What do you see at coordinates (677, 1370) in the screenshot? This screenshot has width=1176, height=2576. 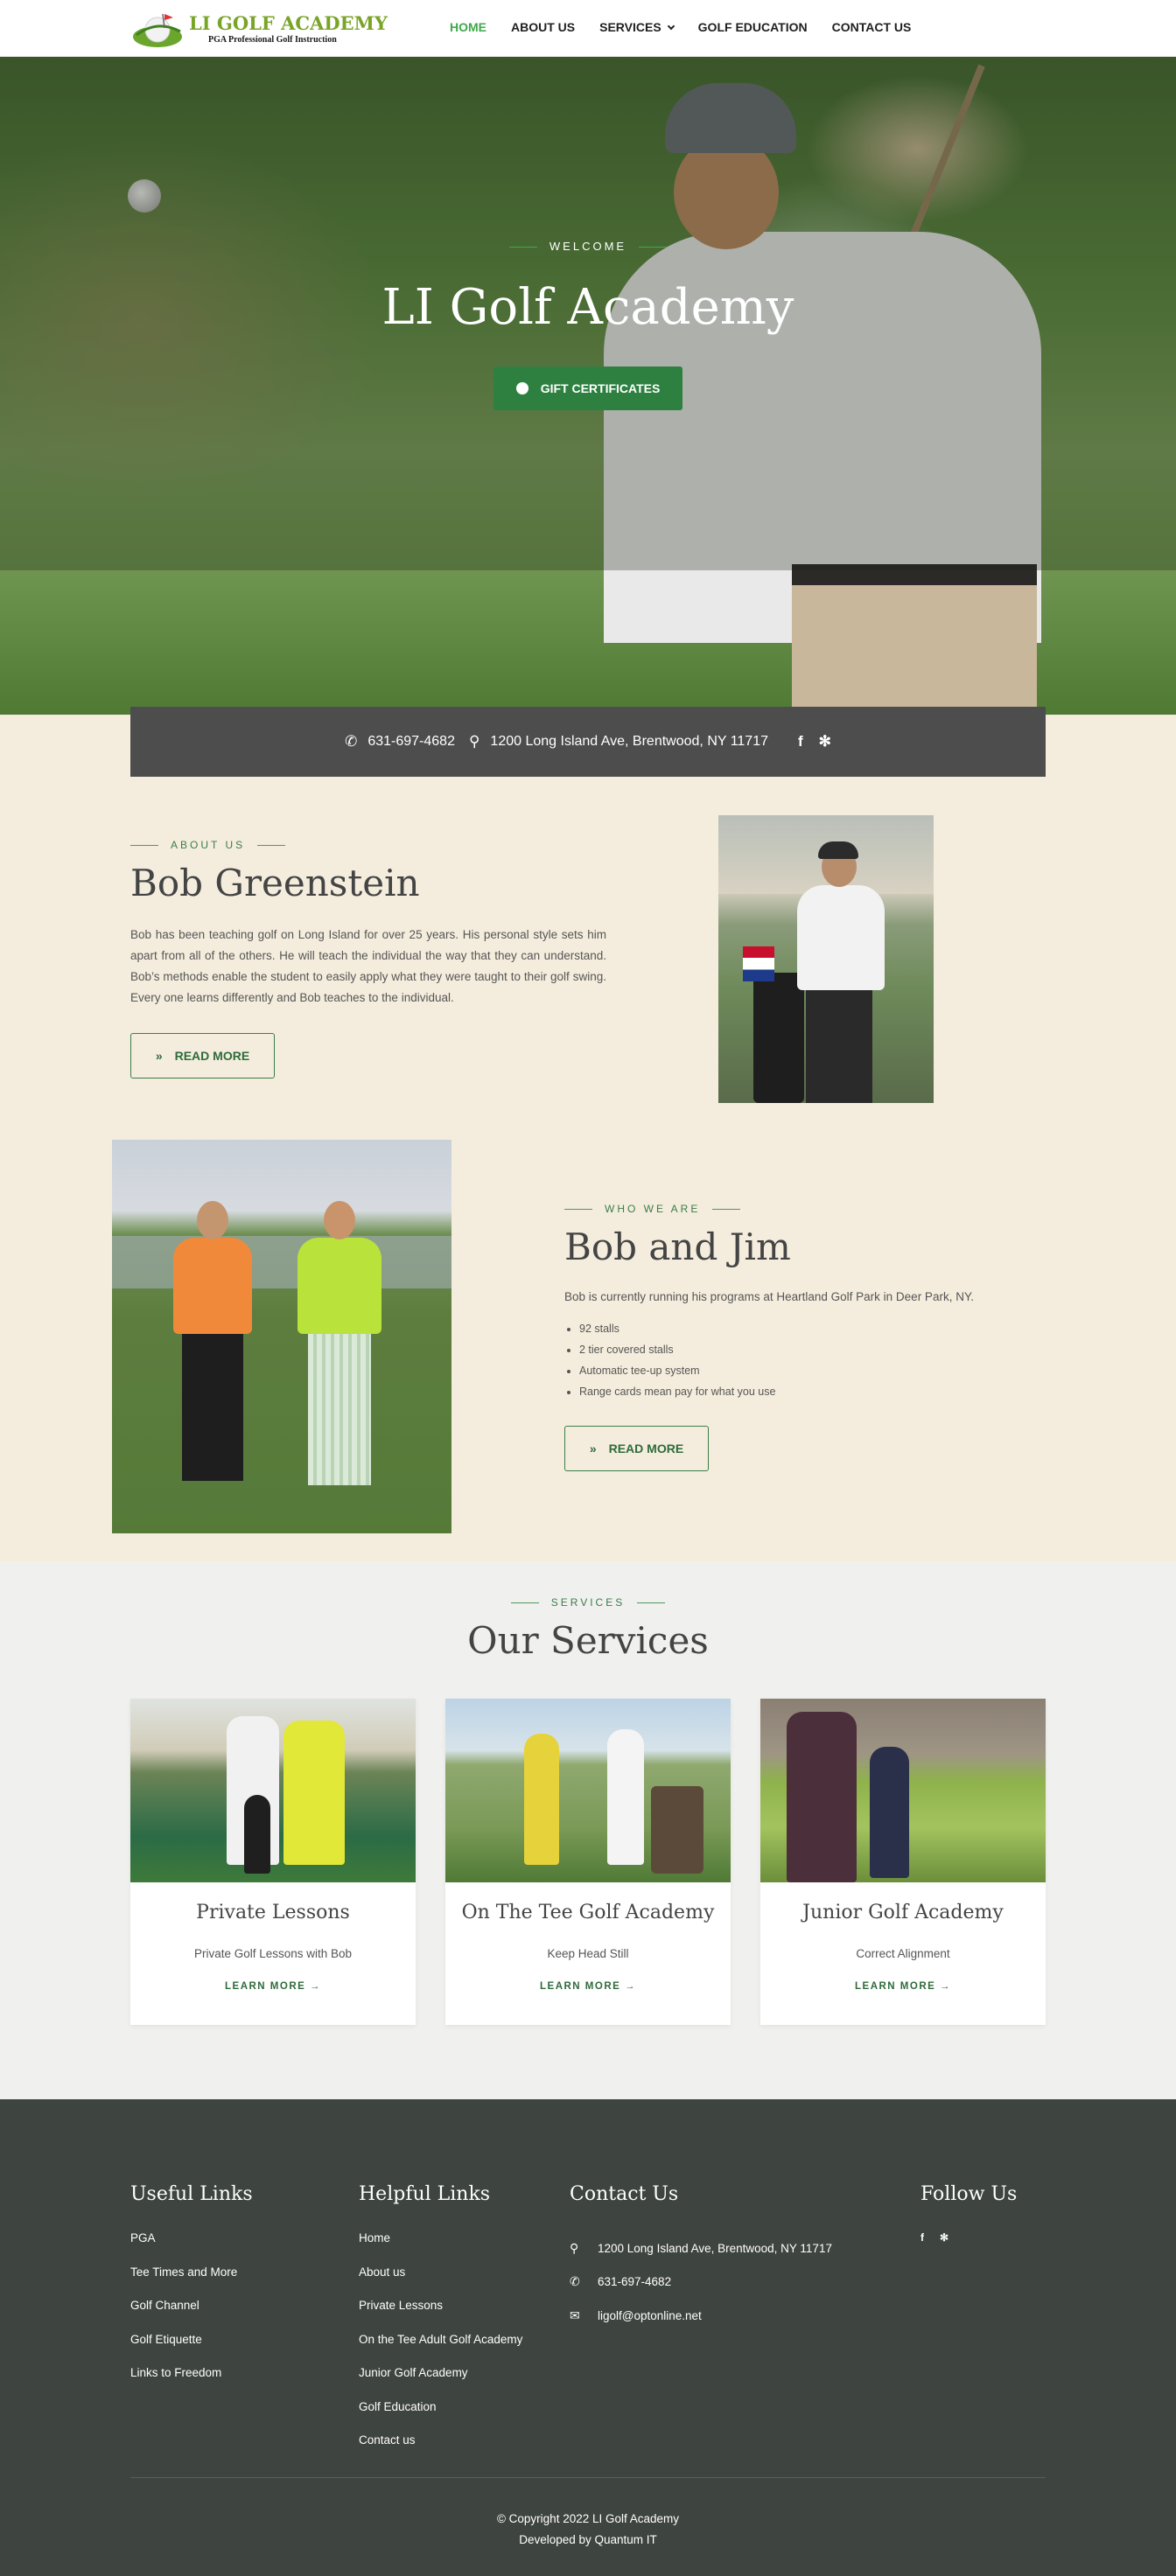 I see `list-item: Automatic tee-up system` at bounding box center [677, 1370].